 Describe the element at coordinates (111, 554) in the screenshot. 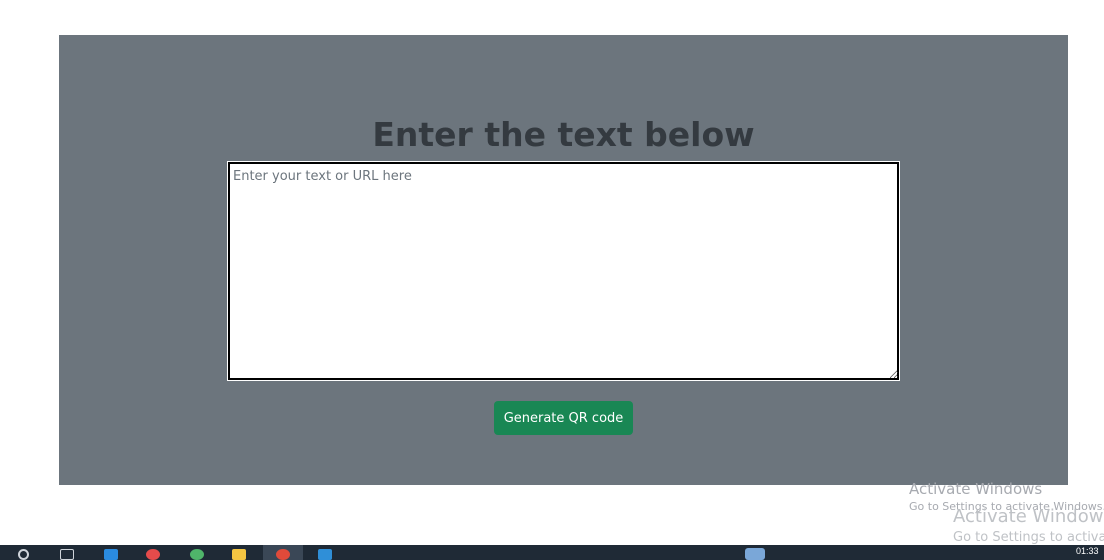

I see `store-icon` at that location.